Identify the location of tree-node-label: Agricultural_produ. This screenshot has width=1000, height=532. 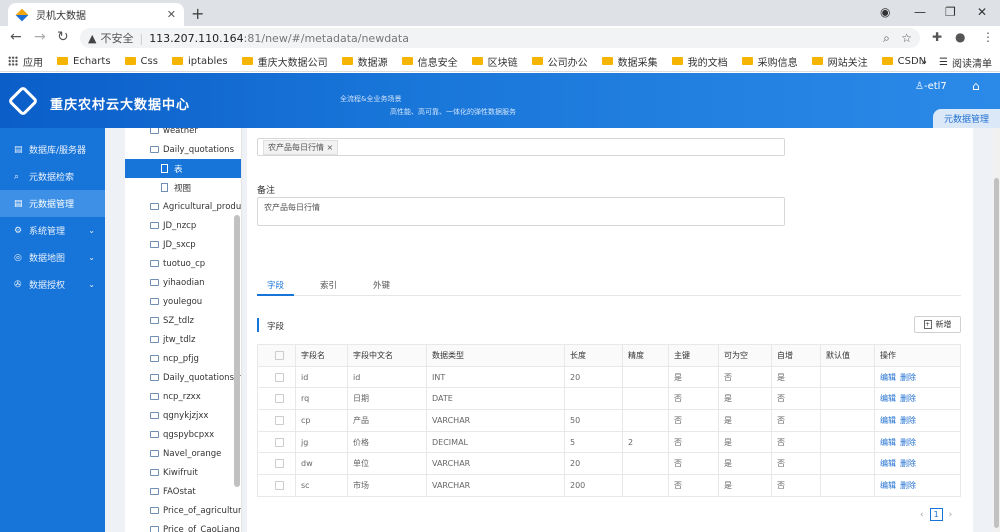
(202, 206).